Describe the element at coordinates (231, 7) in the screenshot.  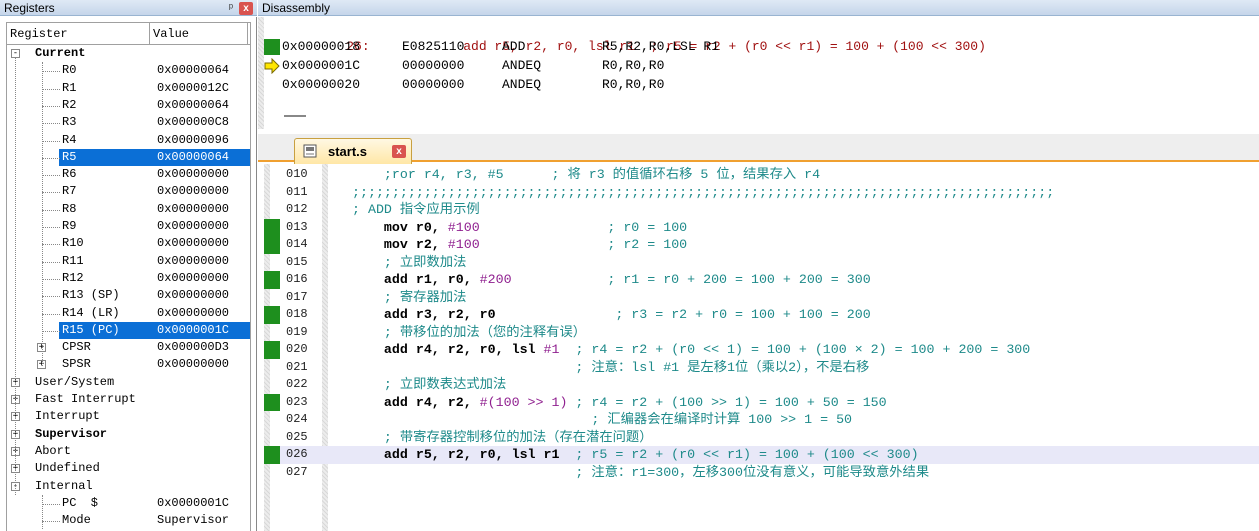
I see `pin-icon: ᵖ` at that location.